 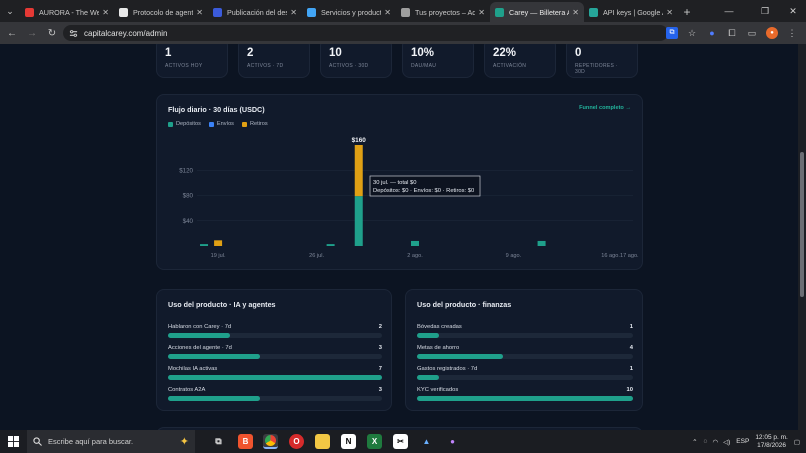 I want to click on stat-label: REPETIDORES · 30D, so click(x=596, y=69).